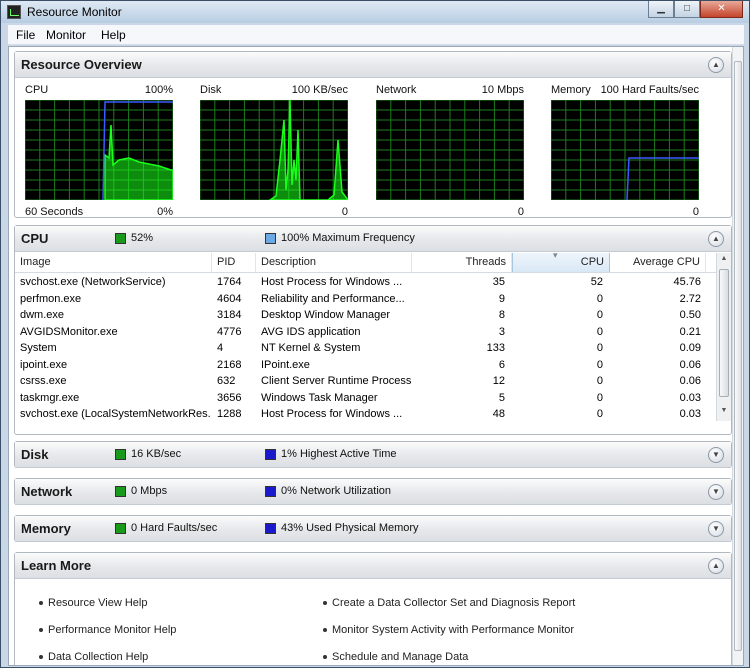  What do you see at coordinates (501, 315) in the screenshot?
I see `cell-threads: 8` at bounding box center [501, 315].